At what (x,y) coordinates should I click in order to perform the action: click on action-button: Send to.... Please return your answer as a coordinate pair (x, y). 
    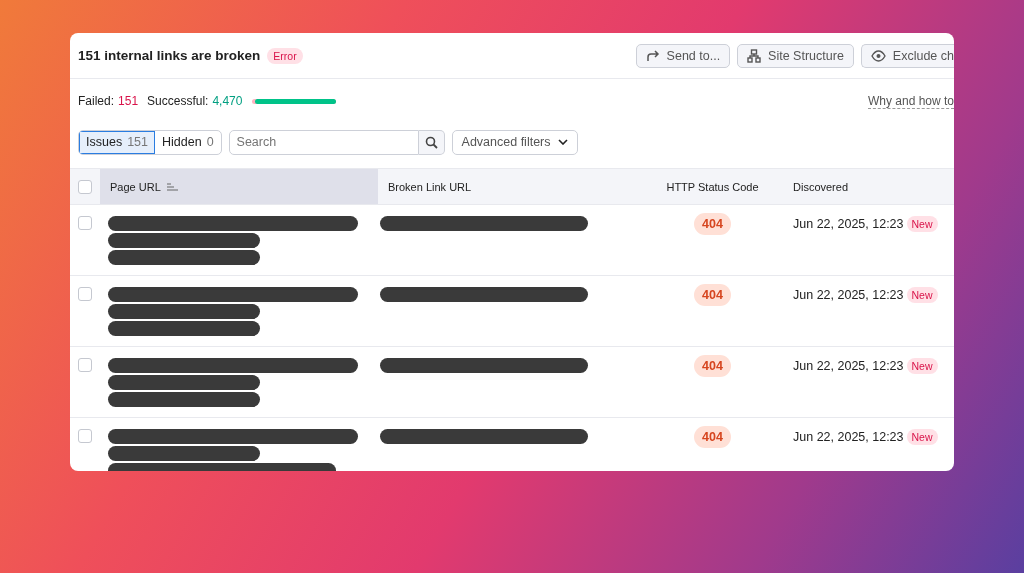
    Looking at the image, I should click on (683, 55).